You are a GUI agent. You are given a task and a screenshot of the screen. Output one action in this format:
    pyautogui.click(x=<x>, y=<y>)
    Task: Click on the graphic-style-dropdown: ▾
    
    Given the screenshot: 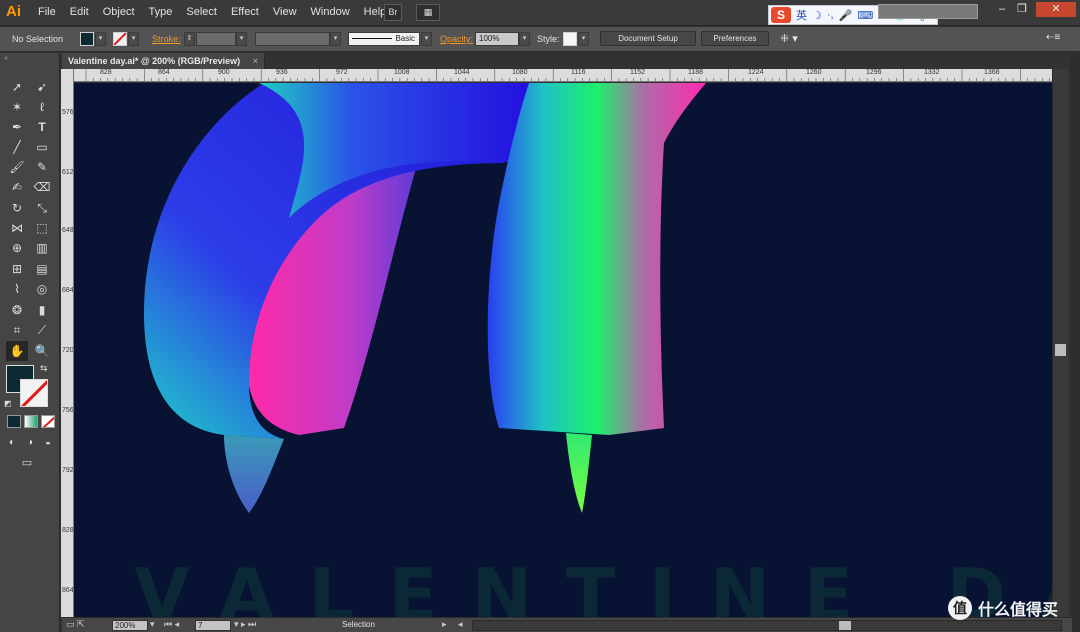 What is the action you would take?
    pyautogui.click(x=583, y=39)
    